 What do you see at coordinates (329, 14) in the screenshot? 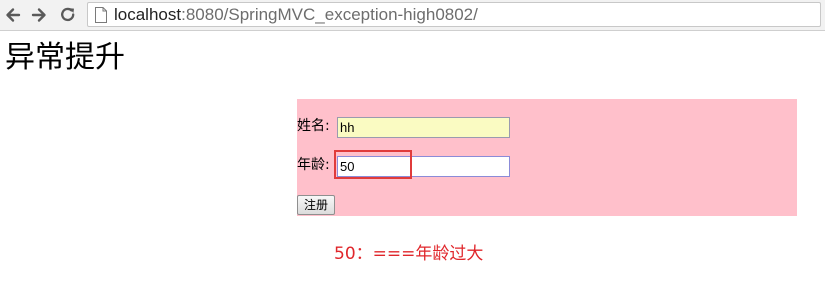
I see `url-path: :8080/SpringMVC_exception-high0802/` at bounding box center [329, 14].